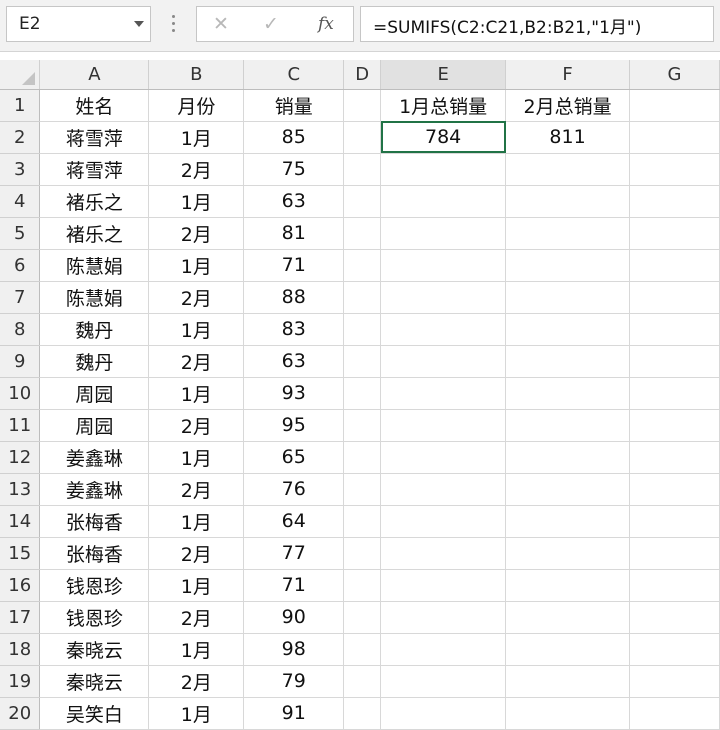  What do you see at coordinates (443, 393) in the screenshot?
I see `cell-e10` at bounding box center [443, 393].